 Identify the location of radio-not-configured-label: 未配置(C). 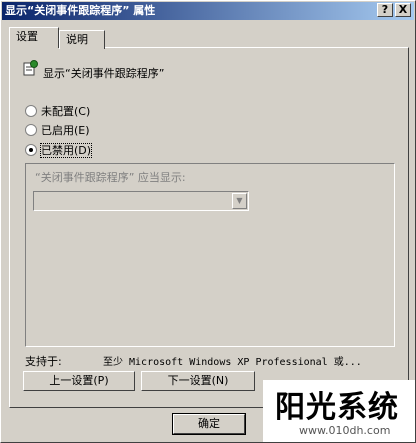
(66, 111).